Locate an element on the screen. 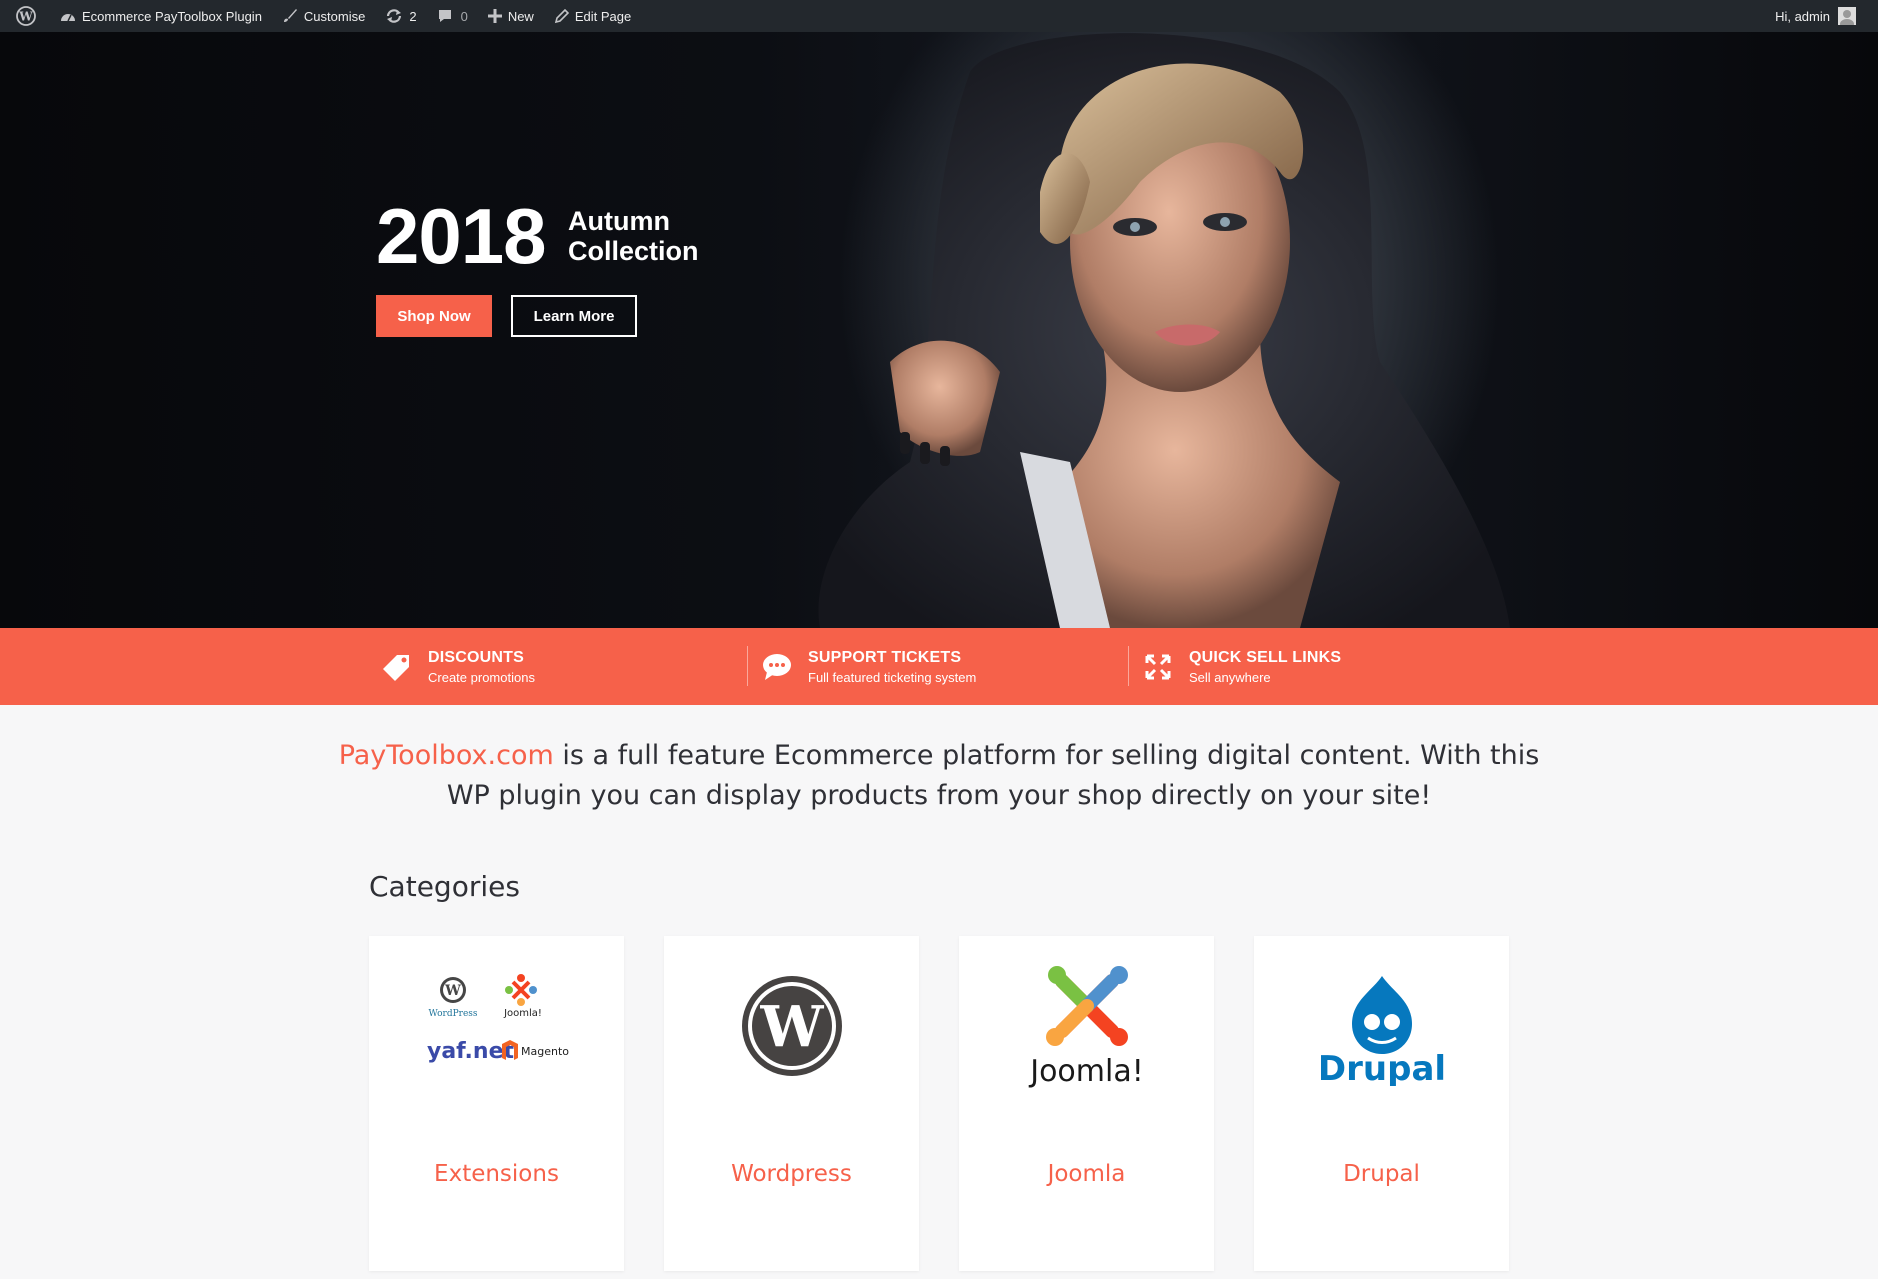 The image size is (1878, 1279). feature-discounts: DISCOUNTS Create promotions is located at coordinates (458, 666).